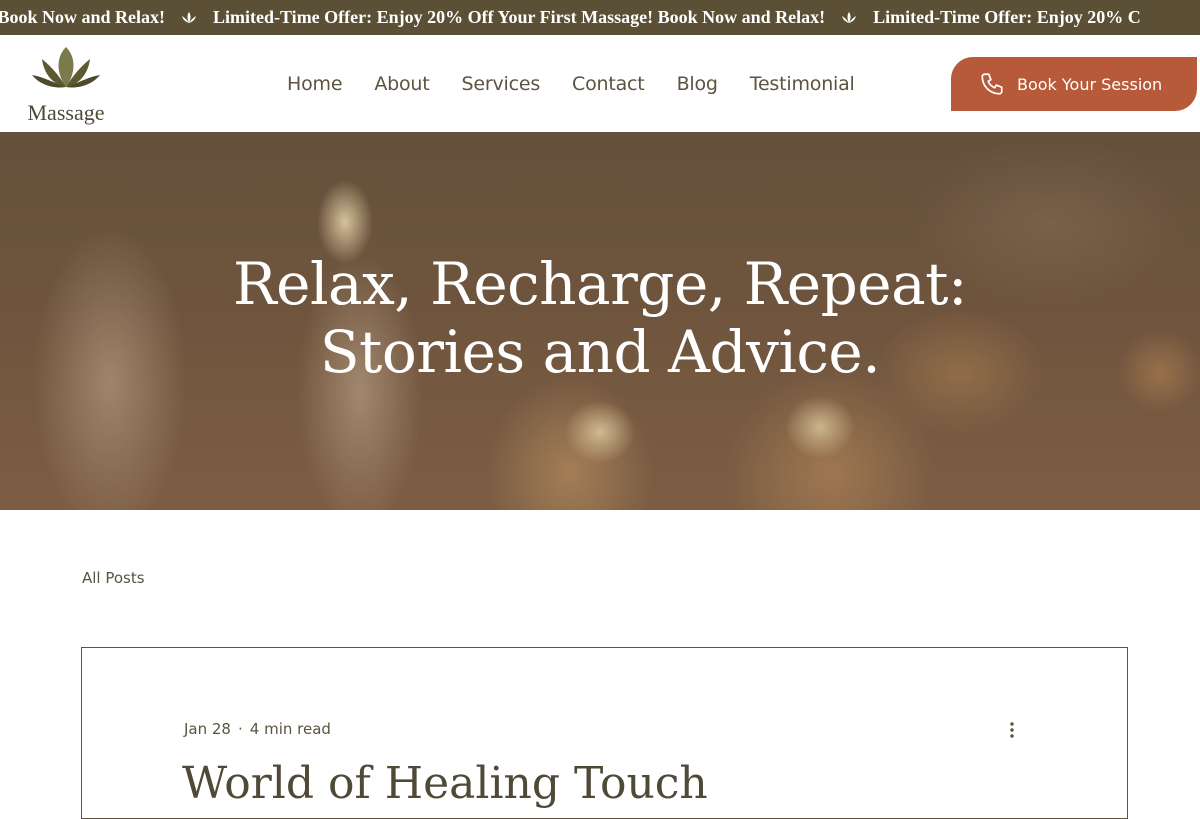 Image resolution: width=1200 pixels, height=819 pixels. I want to click on nav-contact: Contact, so click(608, 84).